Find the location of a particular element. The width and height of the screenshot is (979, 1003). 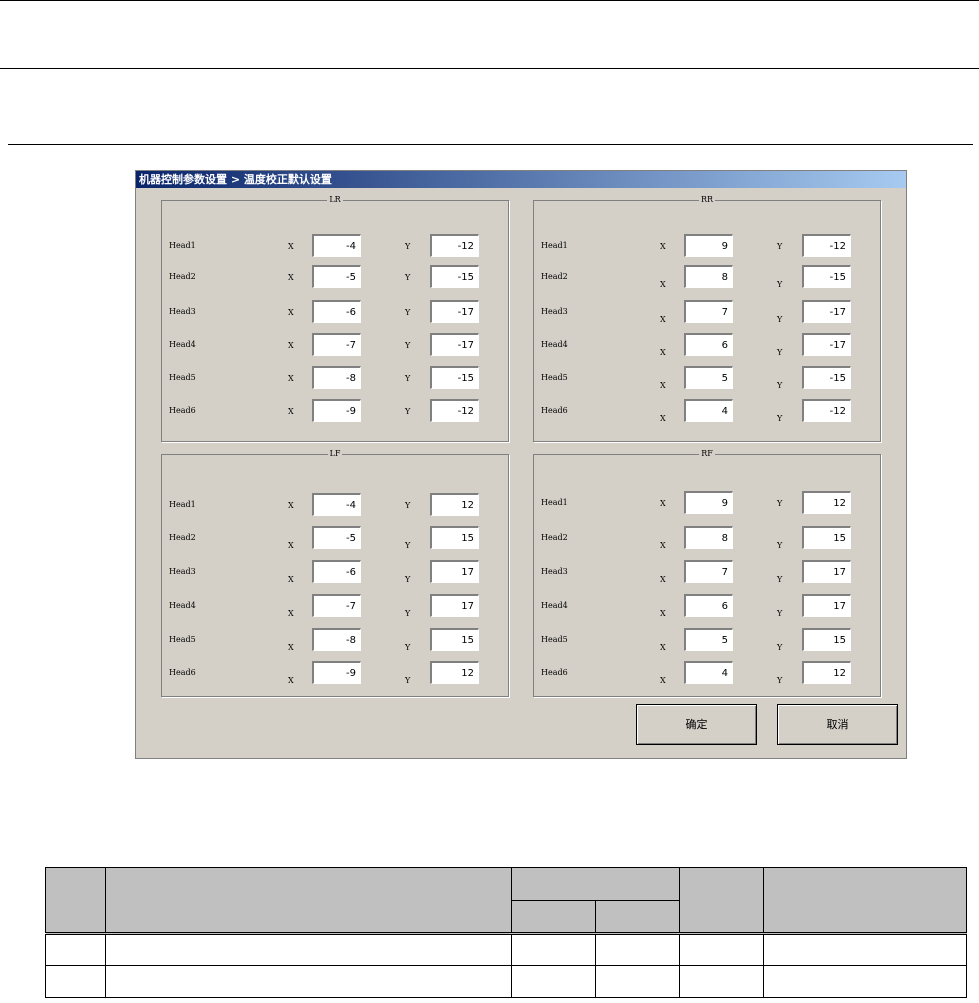

lf-head3-y-input: 17 is located at coordinates (454, 571).